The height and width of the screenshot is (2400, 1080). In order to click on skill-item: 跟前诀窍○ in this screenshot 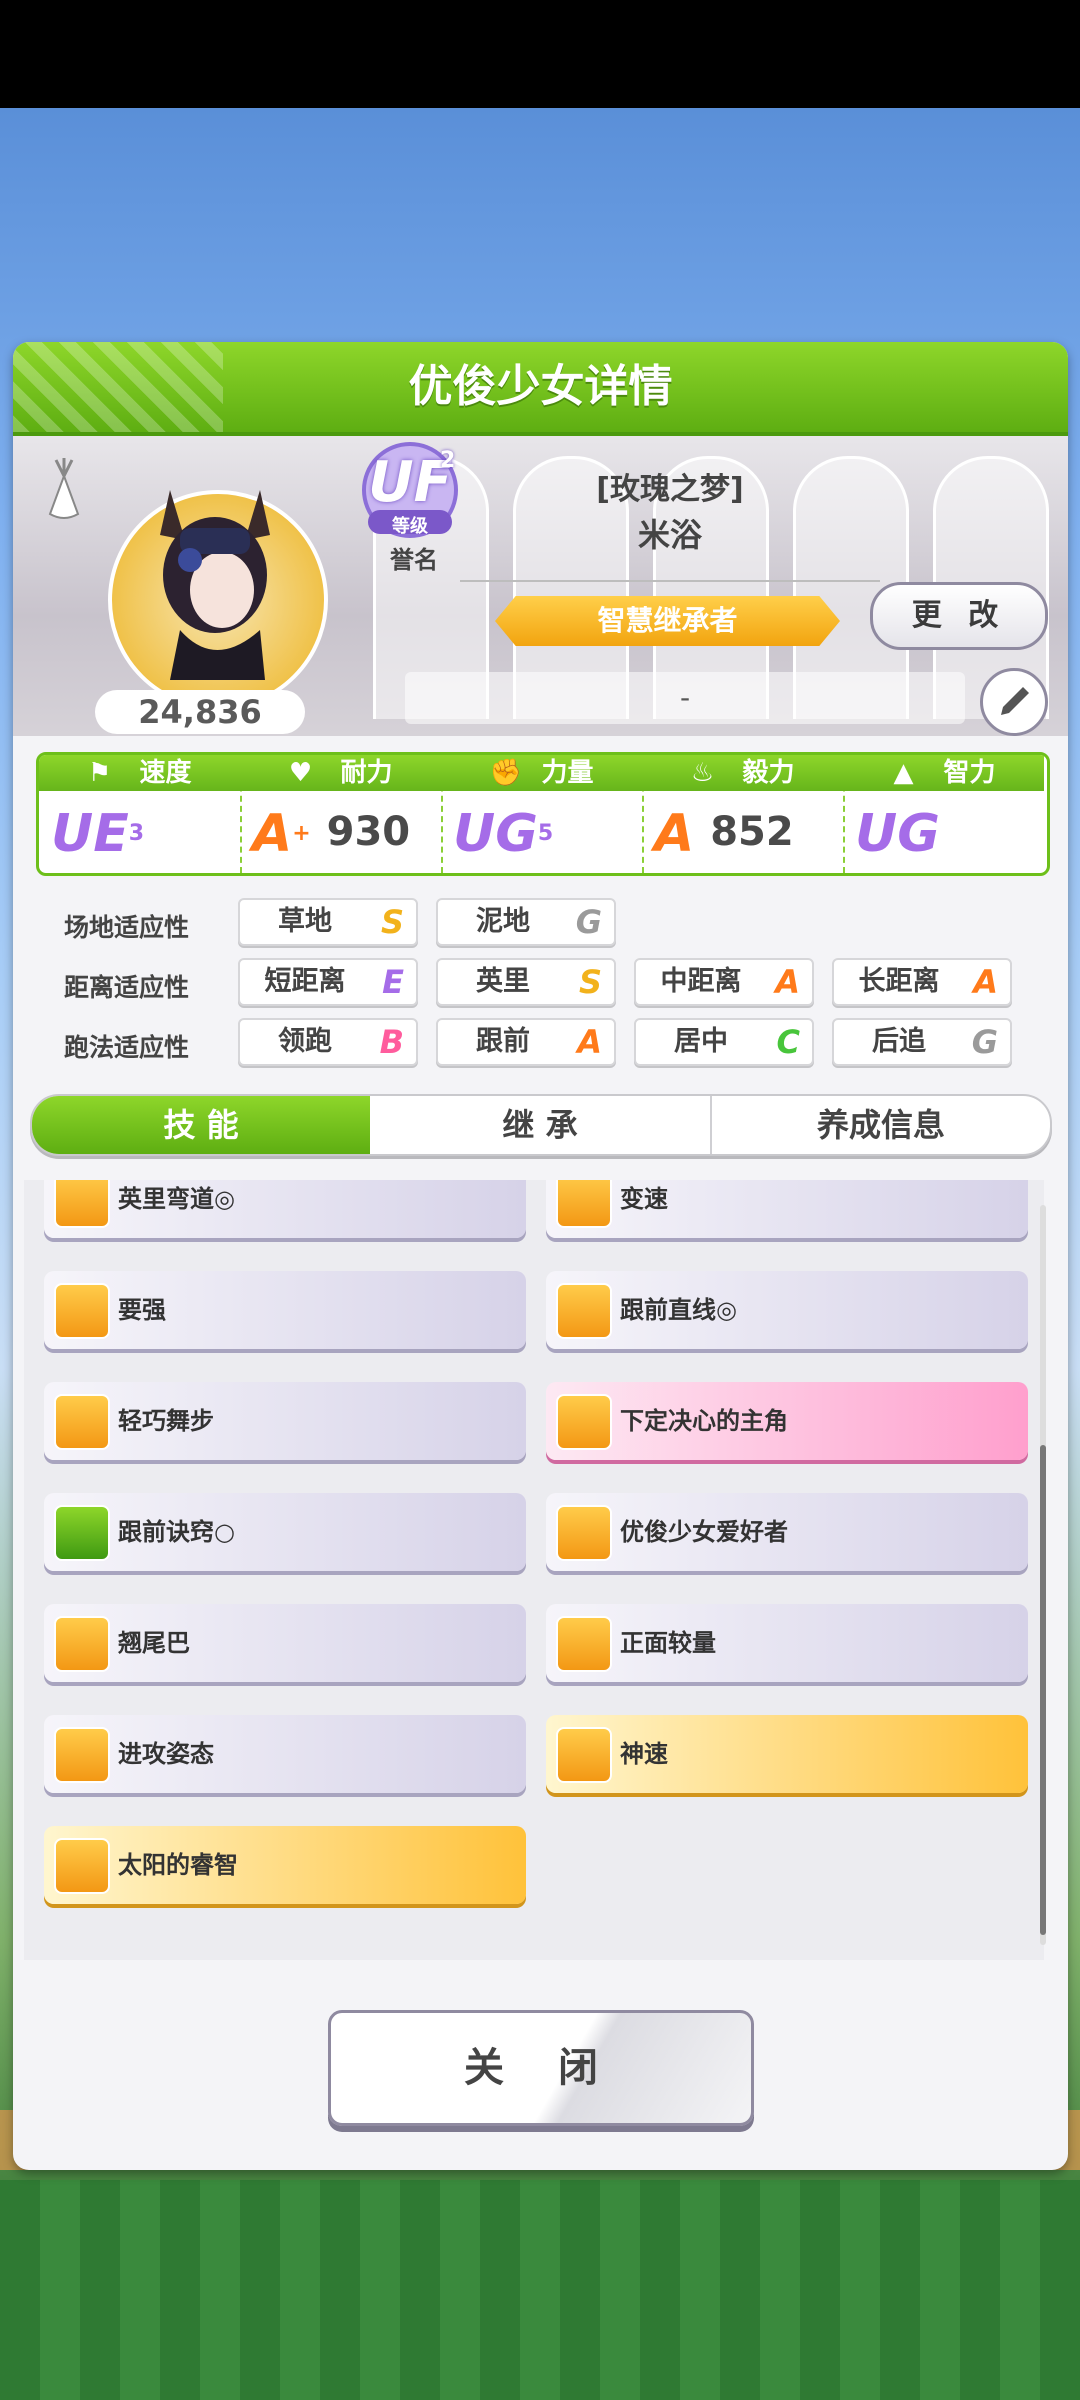, I will do `click(285, 1532)`.